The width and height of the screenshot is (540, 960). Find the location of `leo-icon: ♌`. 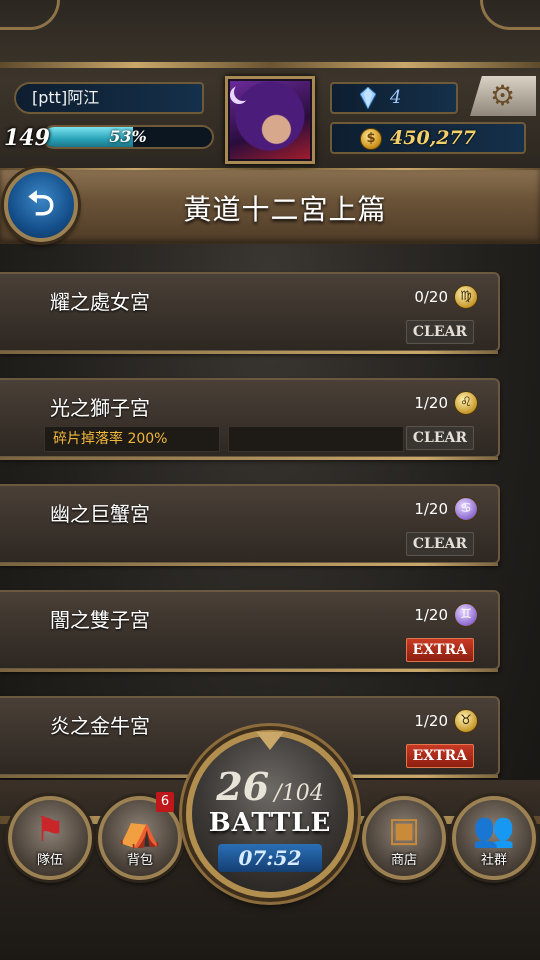

leo-icon: ♌ is located at coordinates (466, 403).